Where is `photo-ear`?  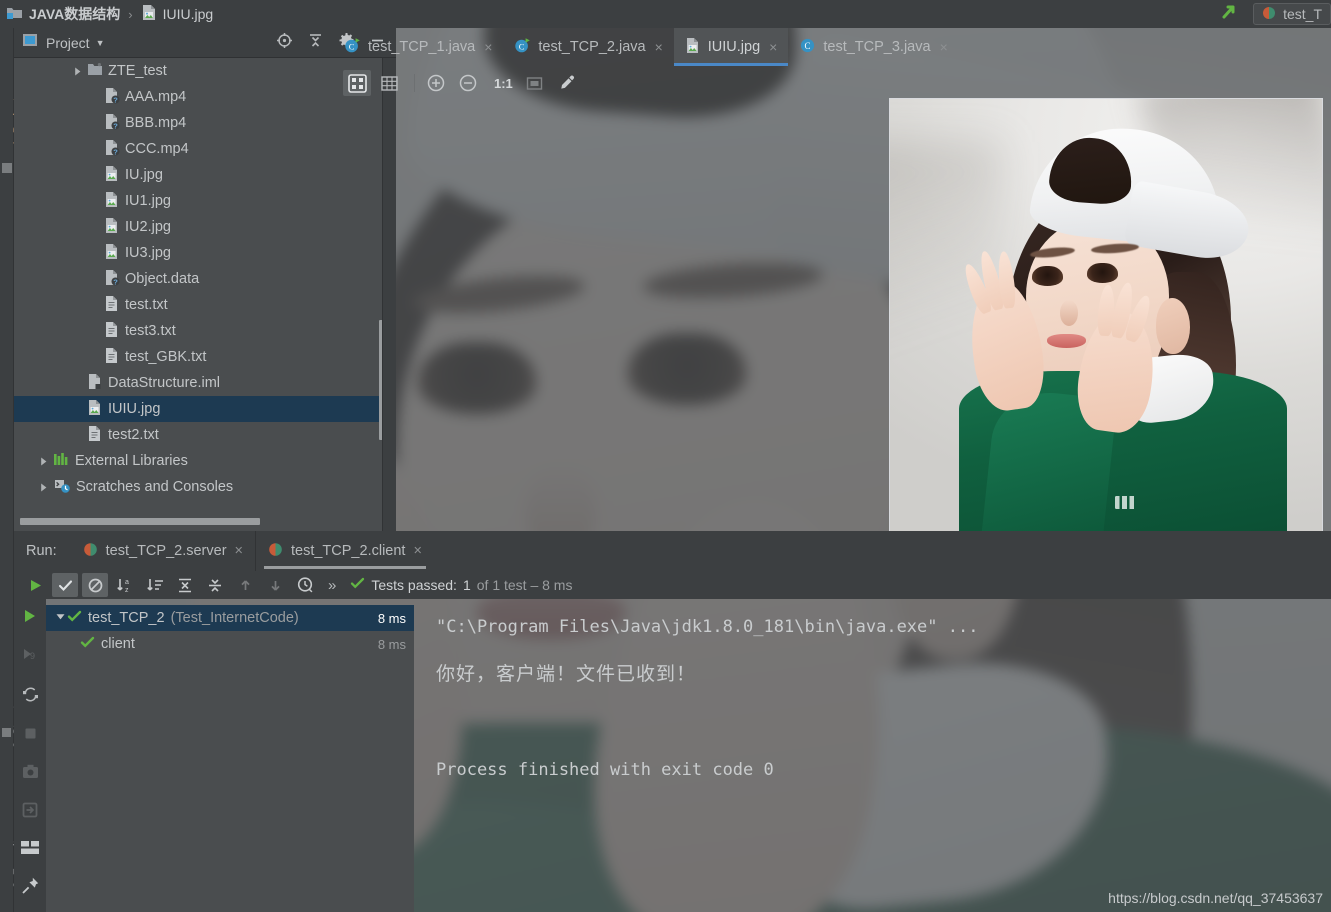 photo-ear is located at coordinates (1173, 325).